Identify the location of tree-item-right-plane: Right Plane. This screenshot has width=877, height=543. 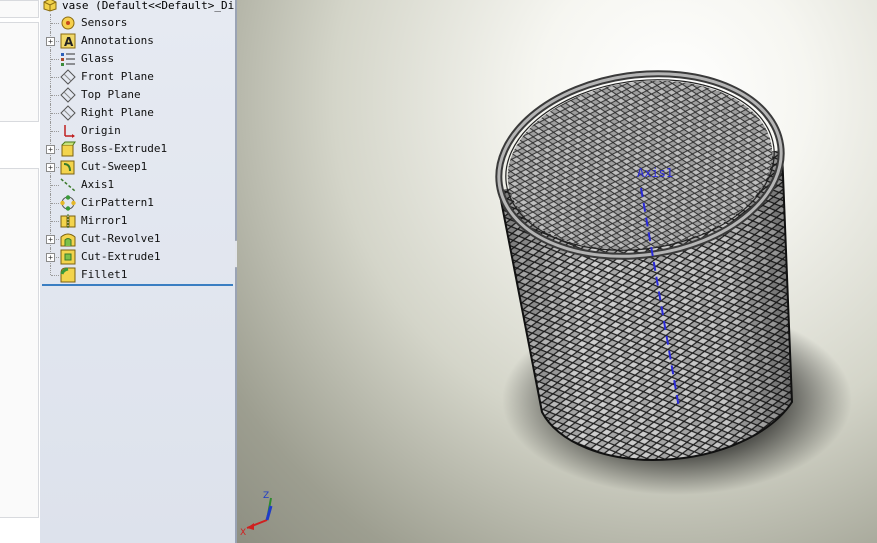
(137, 113).